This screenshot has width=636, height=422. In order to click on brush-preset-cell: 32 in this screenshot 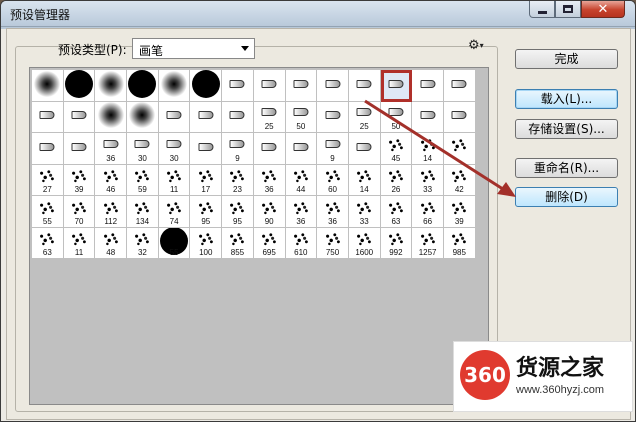, I will do `click(143, 243)`.